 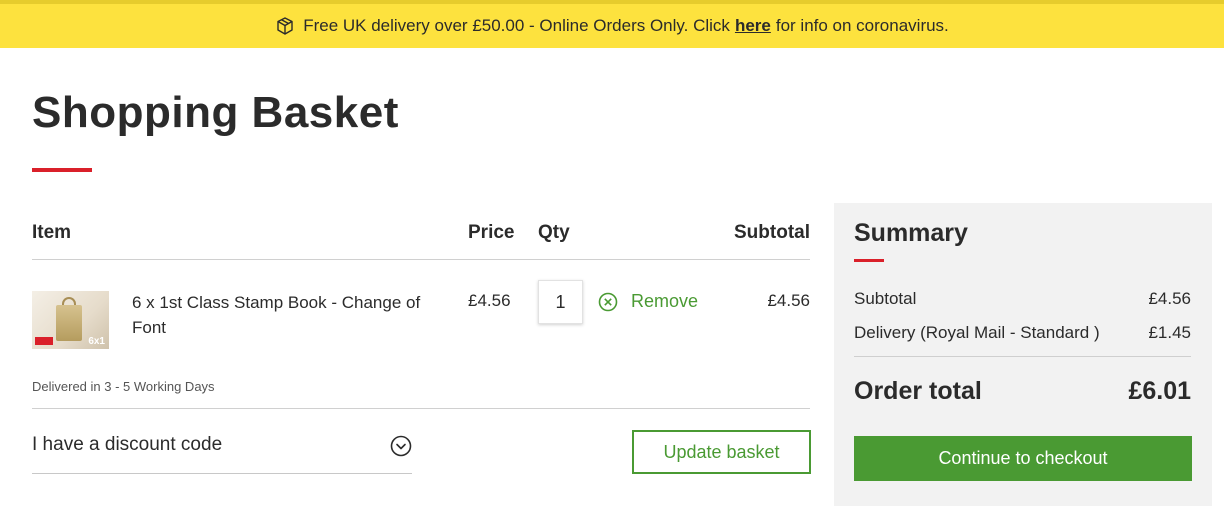 I want to click on product-subtotal: £4.56, so click(x=788, y=300).